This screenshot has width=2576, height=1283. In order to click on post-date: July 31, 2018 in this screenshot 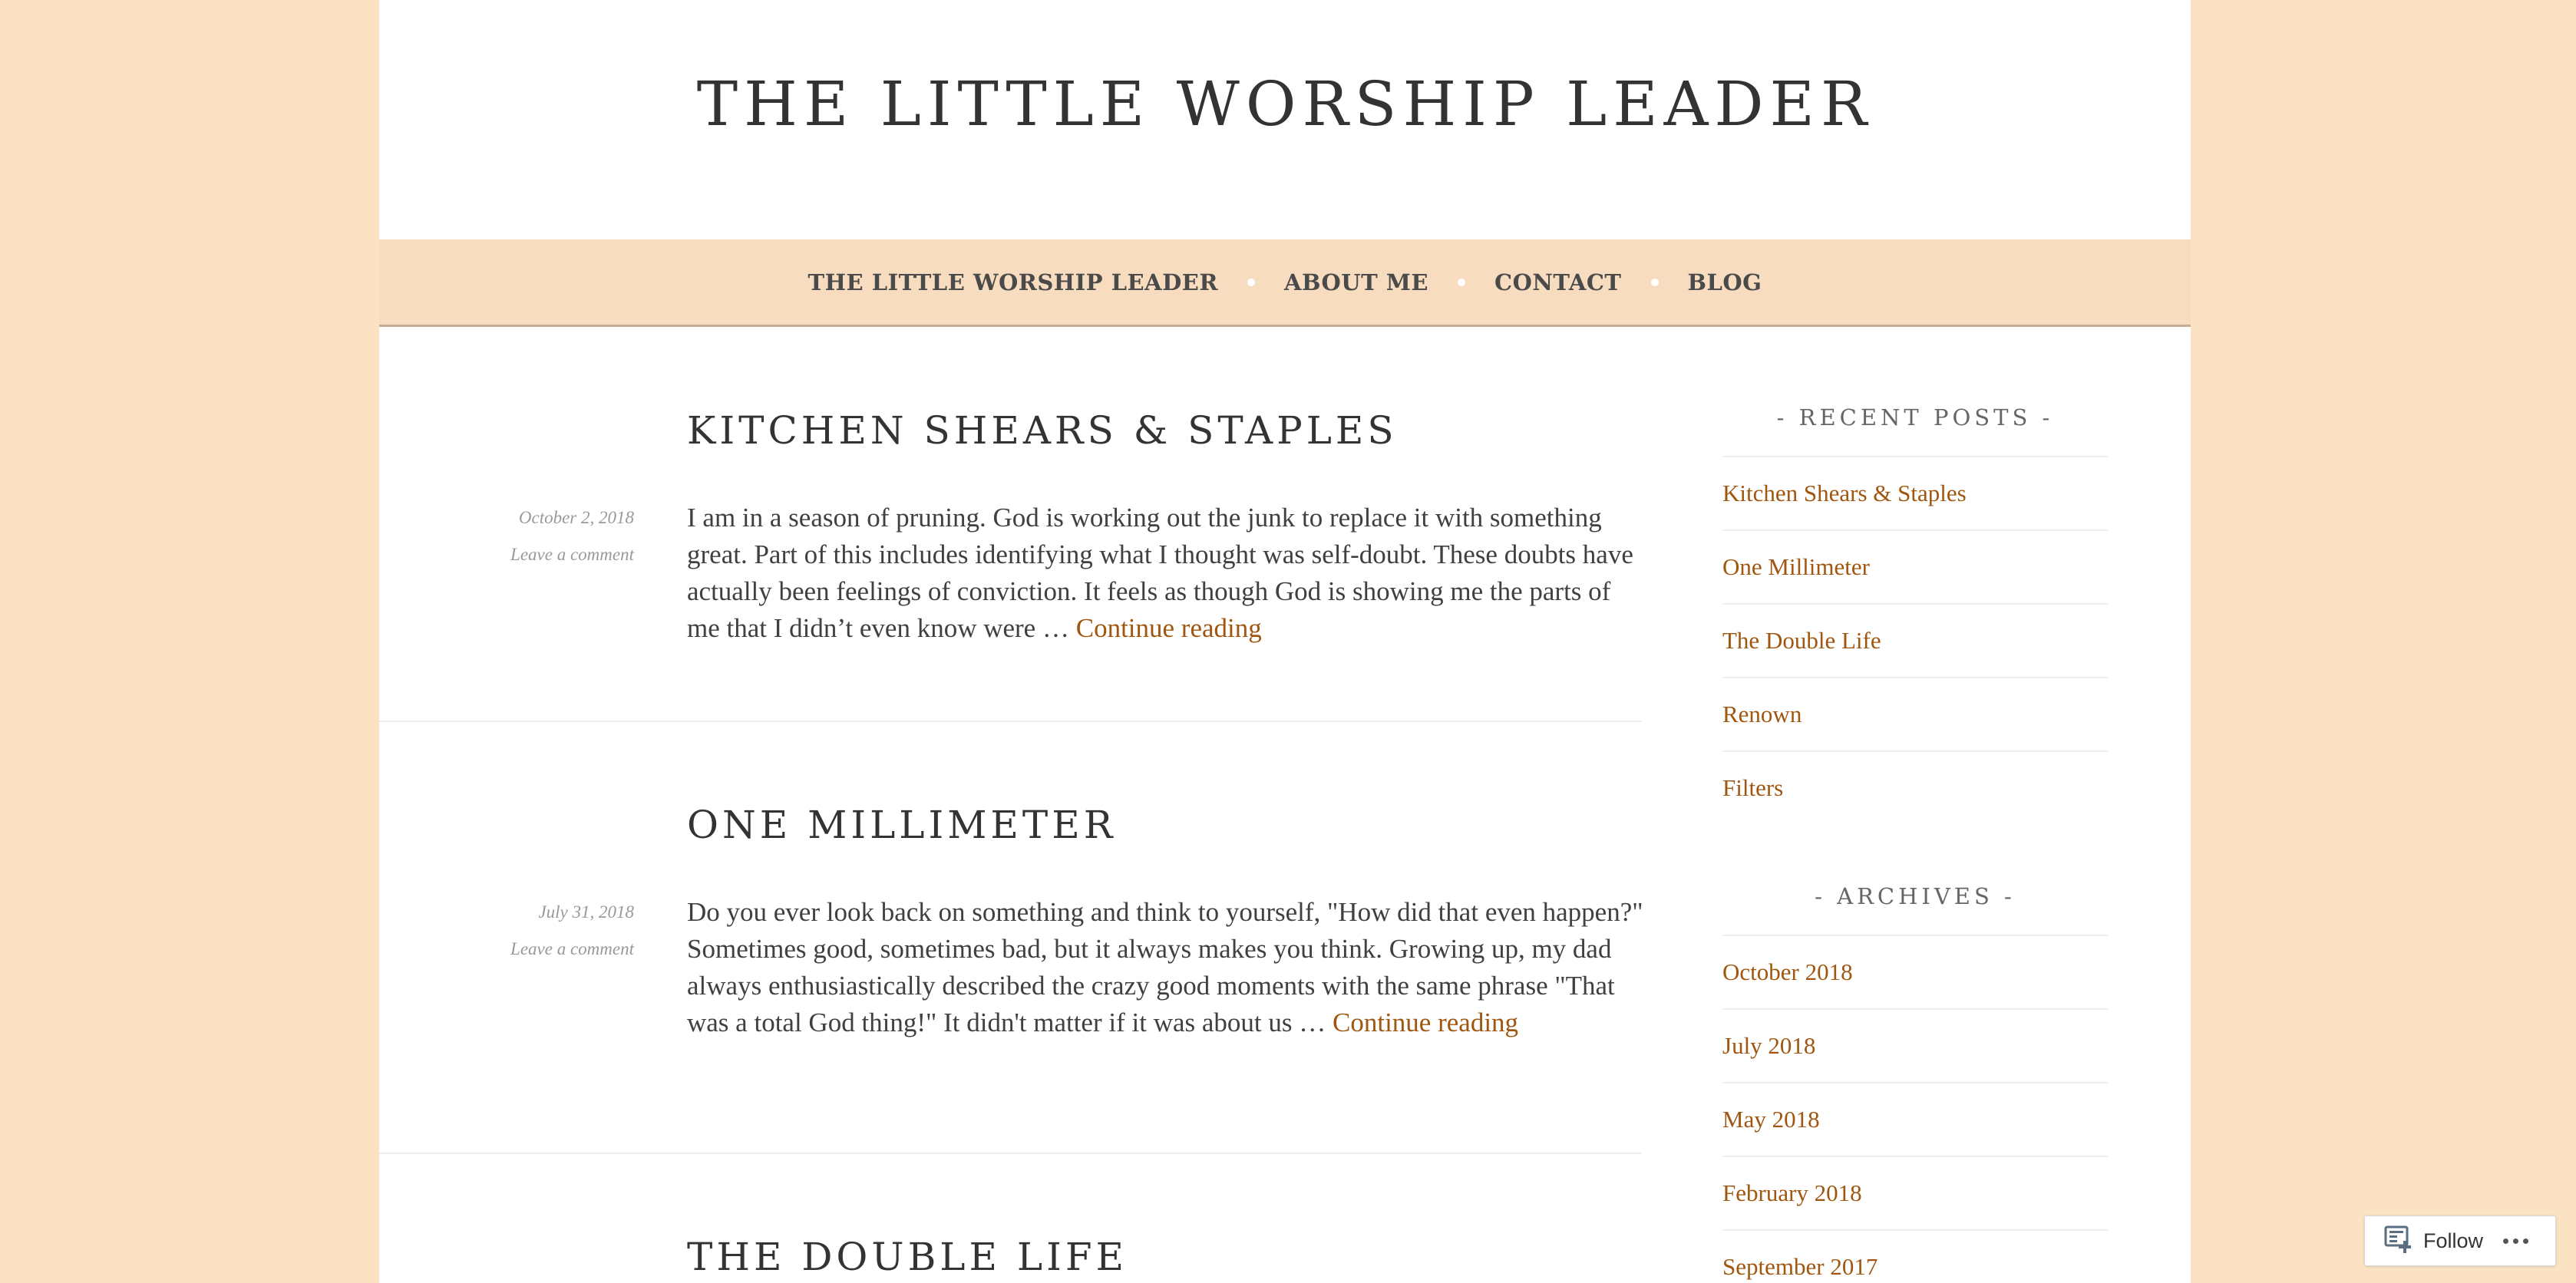, I will do `click(506, 913)`.